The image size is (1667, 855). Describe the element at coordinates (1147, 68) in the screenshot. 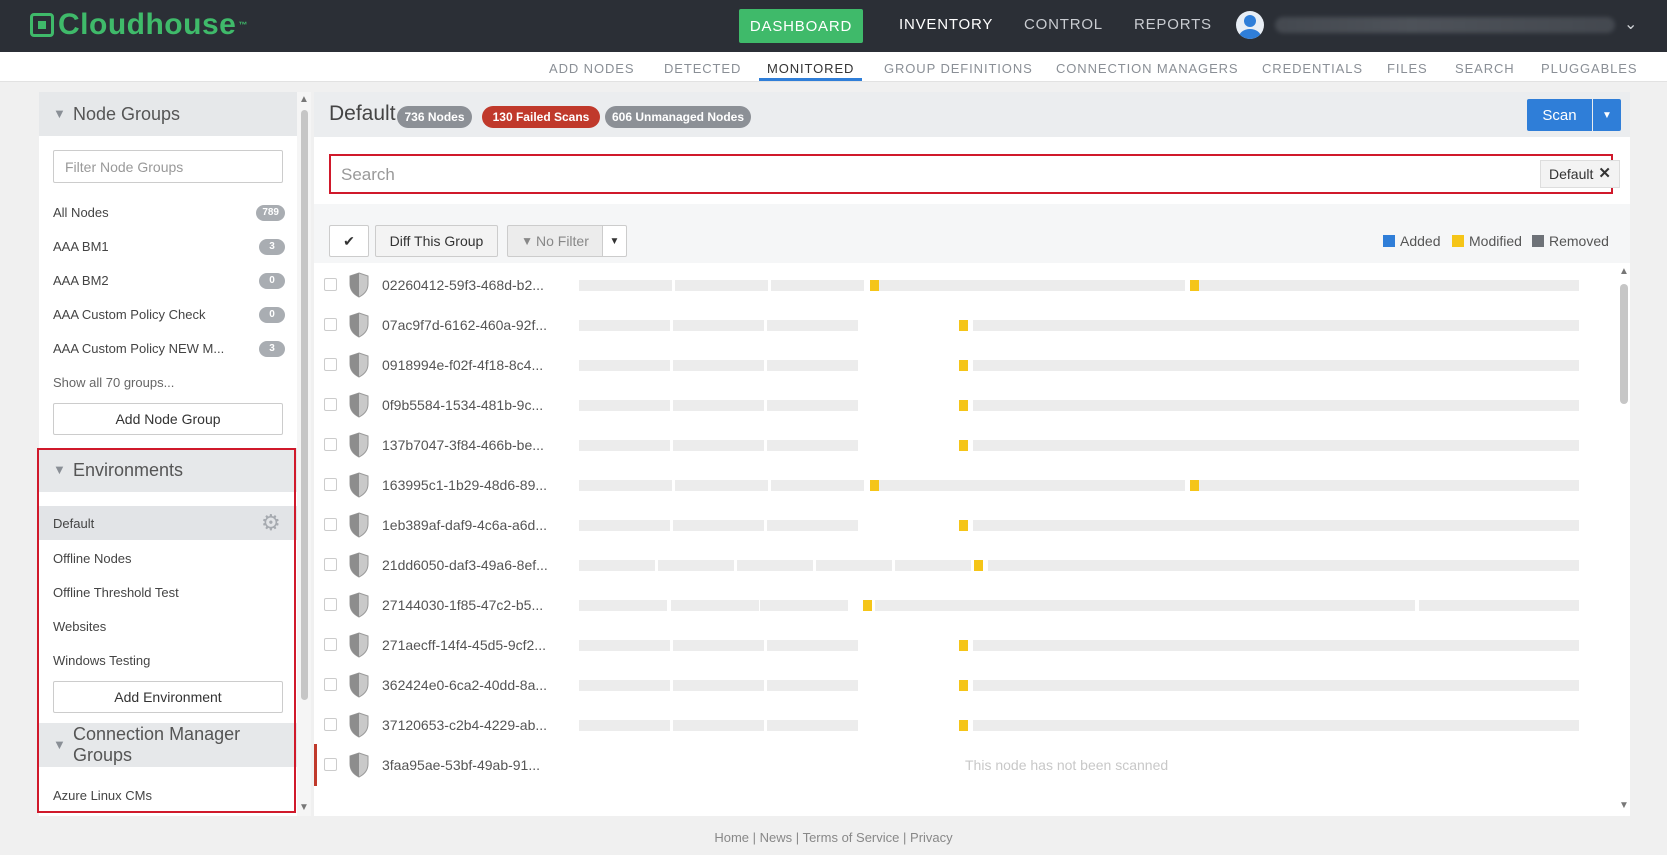

I see `subnav-connection-managers: CONNECTION MANAGERS` at that location.